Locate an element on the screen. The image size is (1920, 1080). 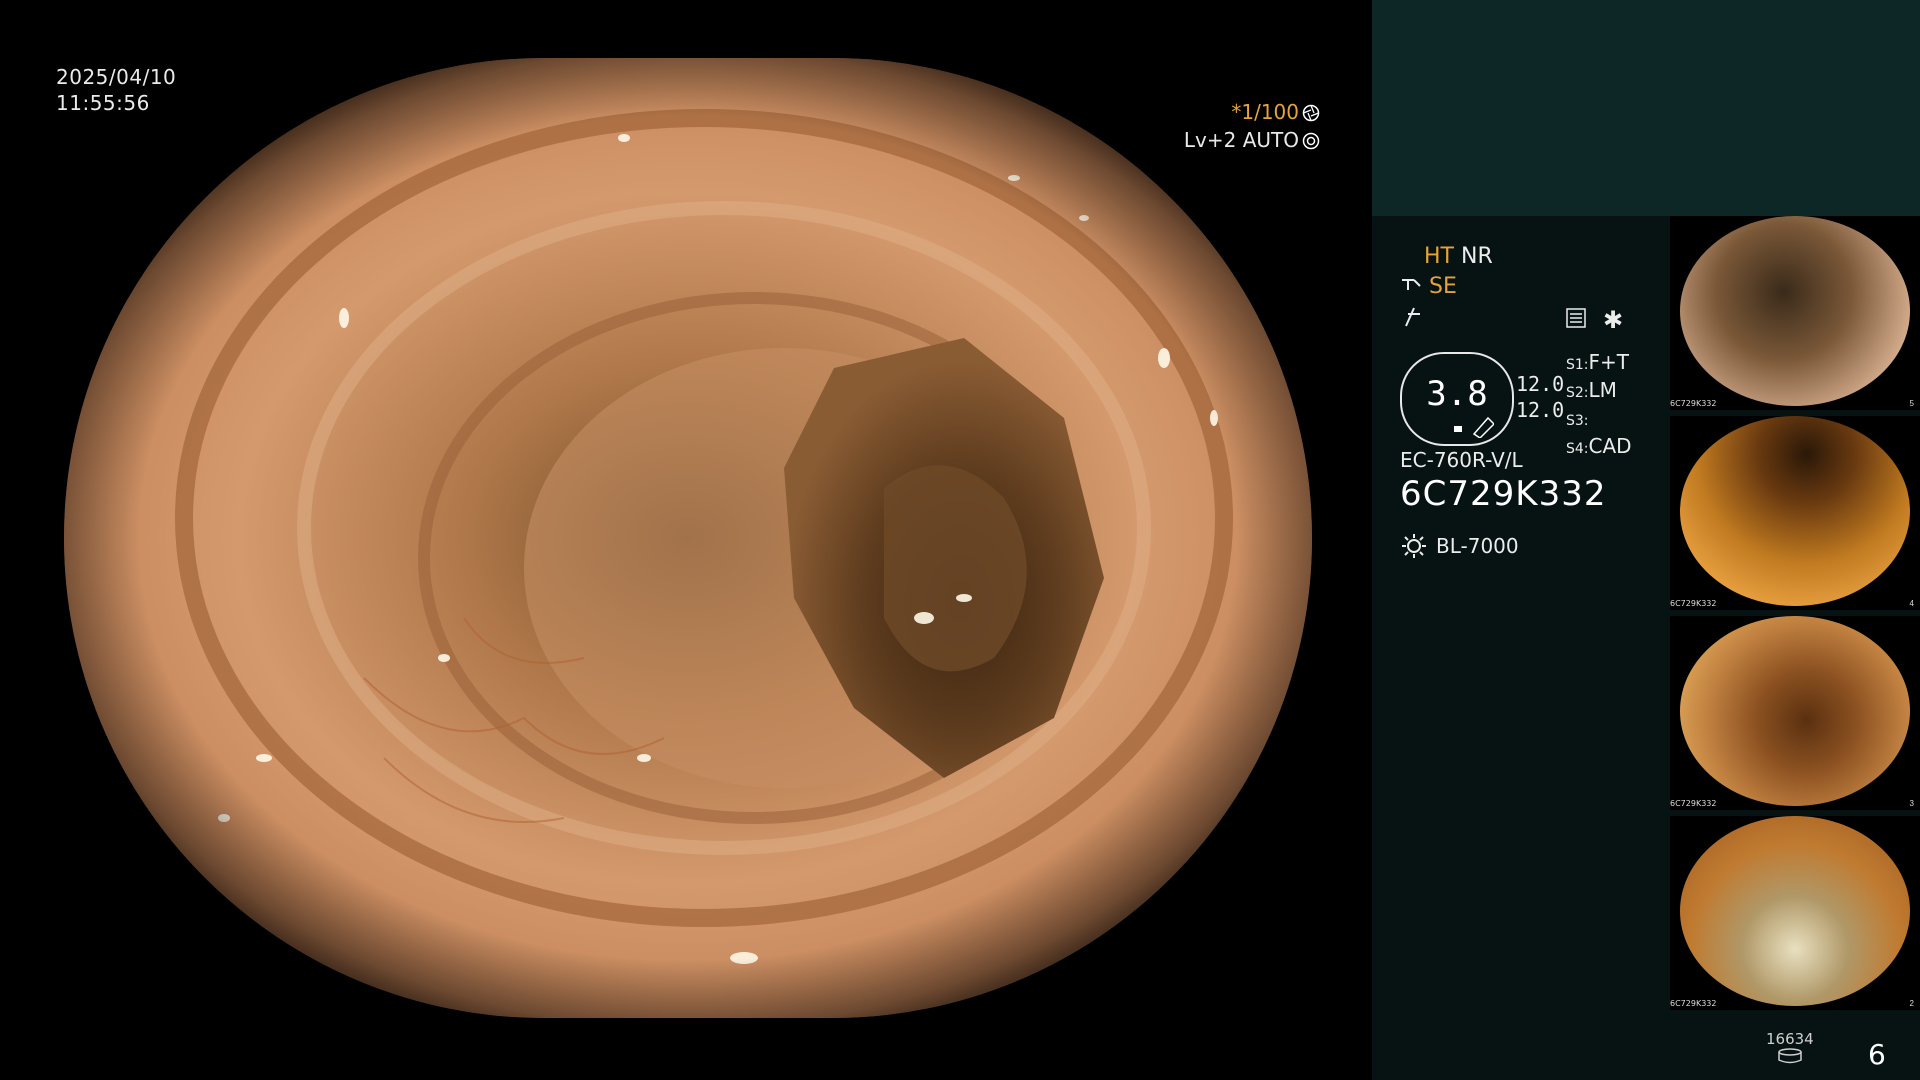
brightness-value: 3.8 is located at coordinates (1457, 394).